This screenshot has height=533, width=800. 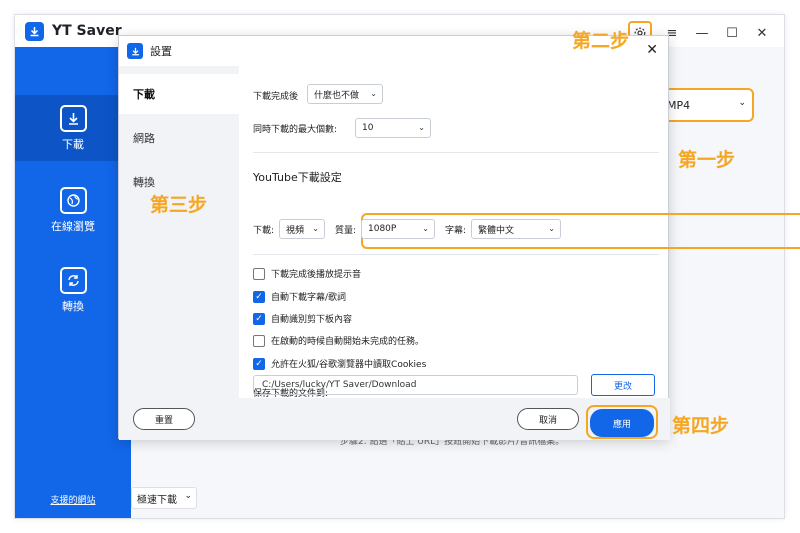 What do you see at coordinates (161, 51) in the screenshot?
I see `dialog-title: 設置` at bounding box center [161, 51].